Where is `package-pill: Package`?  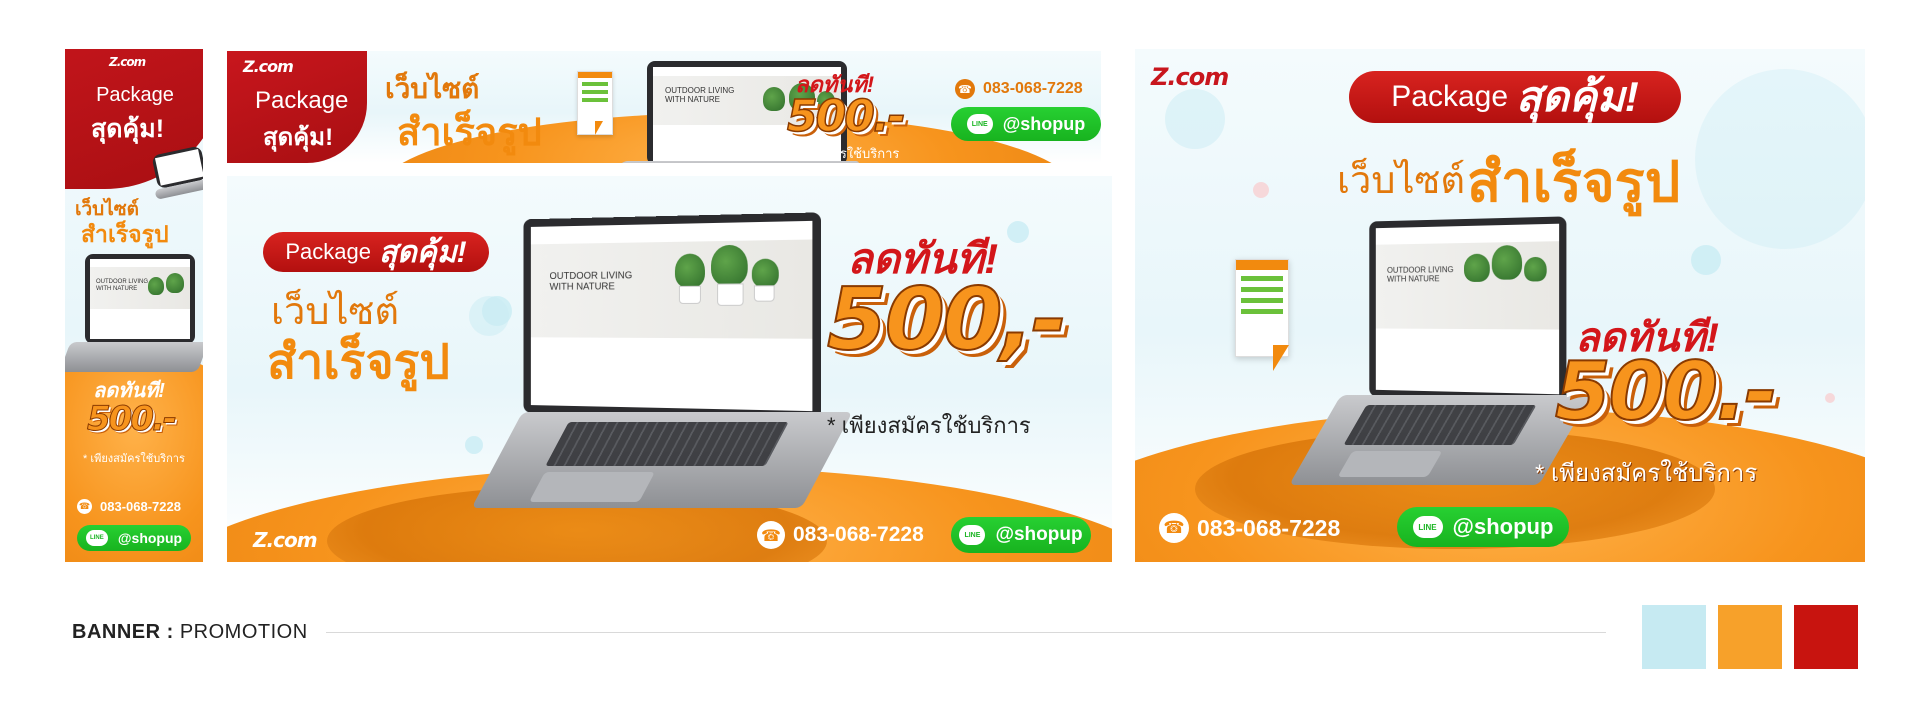
package-pill: Package is located at coordinates (135, 95).